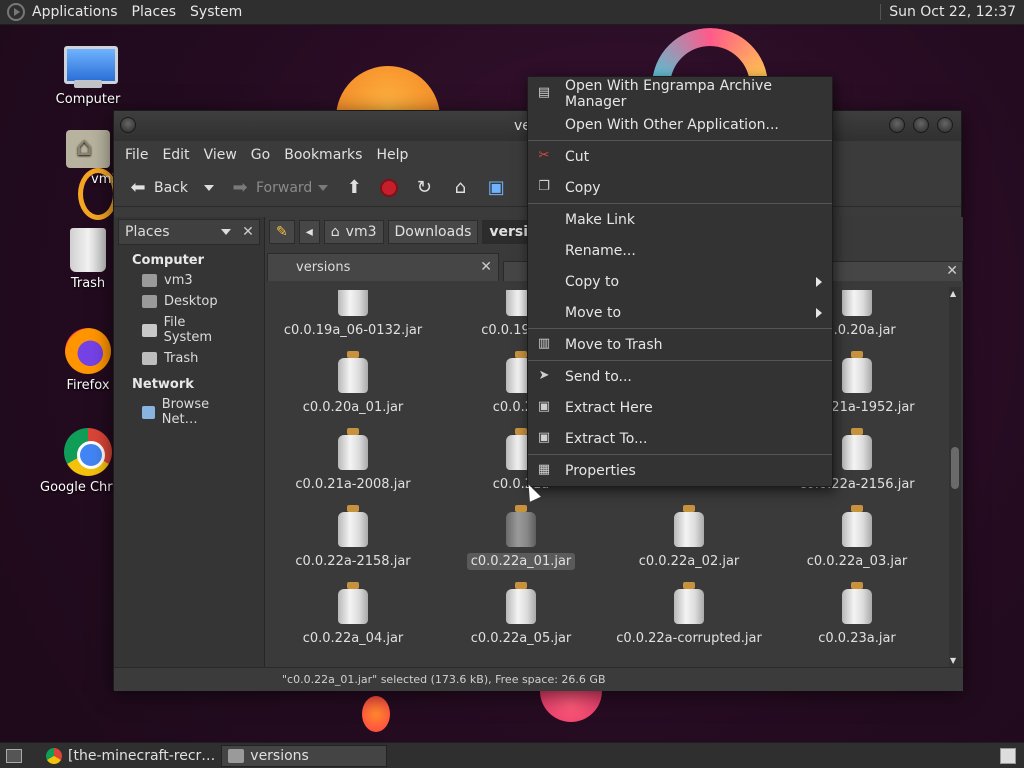  What do you see at coordinates (260, 155) in the screenshot?
I see `menu-go: Go` at bounding box center [260, 155].